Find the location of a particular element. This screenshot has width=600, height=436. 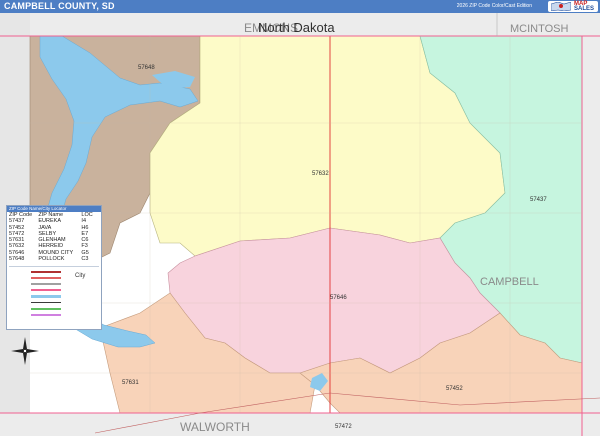

label-mcintosh: MCINTOSH is located at coordinates (539, 29).